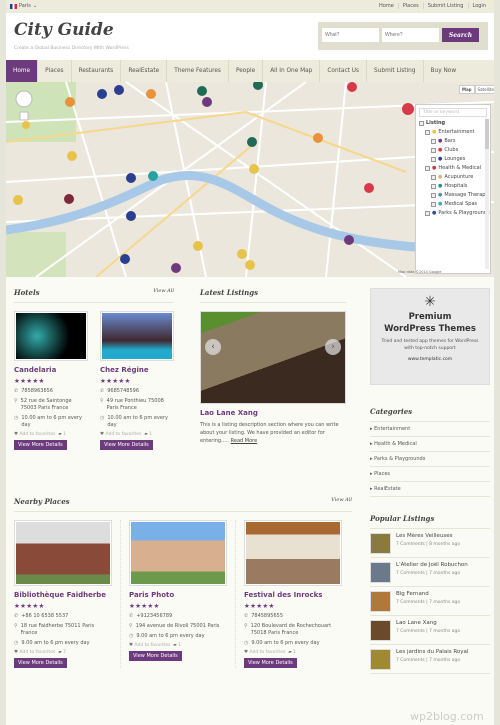 The image size is (500, 725). I want to click on latest-listing-name: Lao Lane Xang, so click(273, 413).